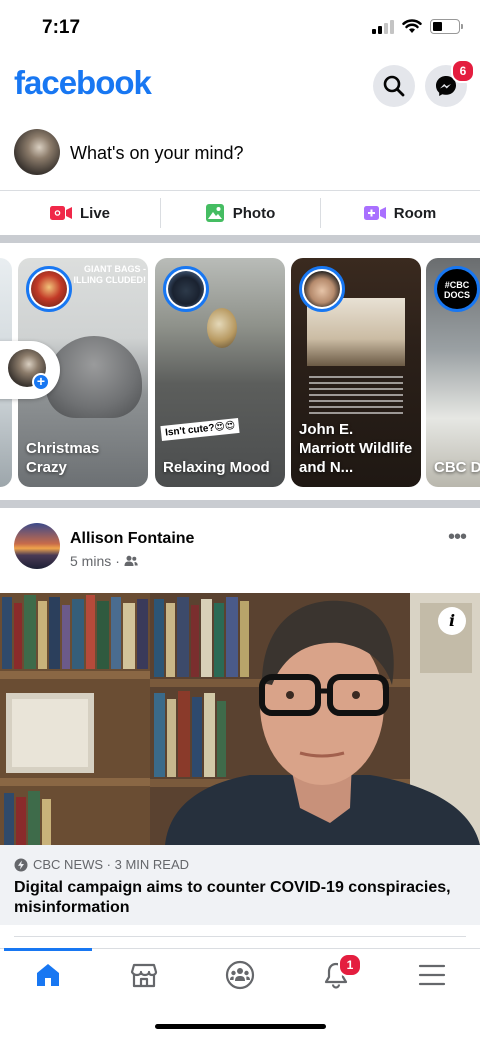 This screenshot has height=1039, width=480. Describe the element at coordinates (240, 88) in the screenshot. I see `app-header: facebook 6` at that location.